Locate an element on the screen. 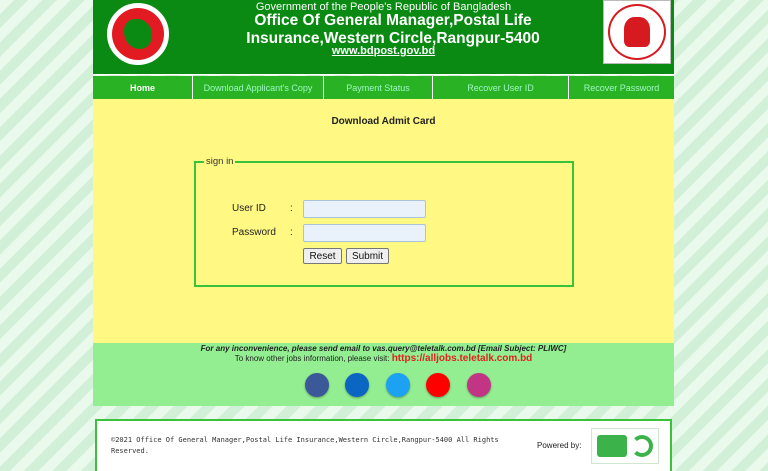  powered-by-label: Powered by: is located at coordinates (559, 445).